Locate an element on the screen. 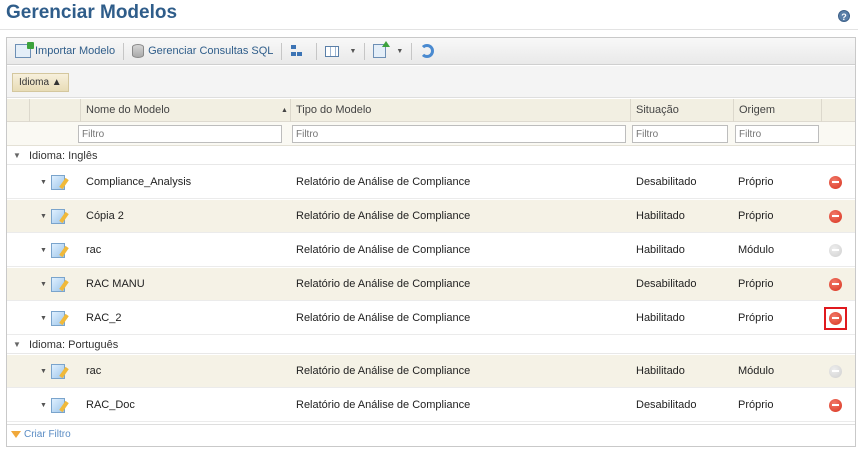  grid-footer: Criar Filtro is located at coordinates (431, 435).